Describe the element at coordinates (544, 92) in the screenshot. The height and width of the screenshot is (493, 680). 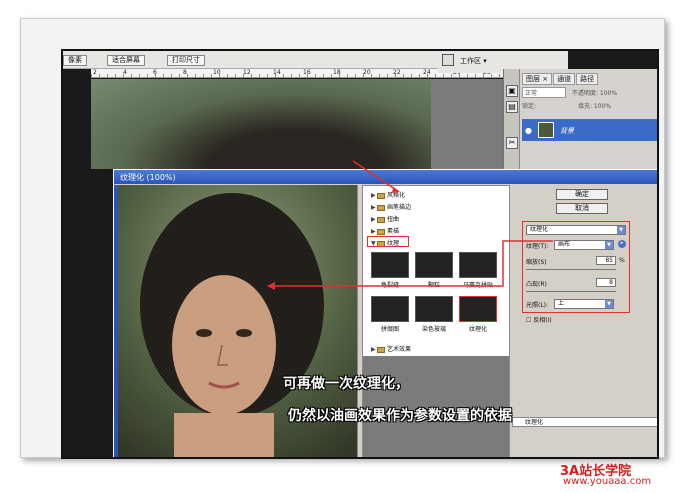
I see `blend-mode-select: 正常` at that location.